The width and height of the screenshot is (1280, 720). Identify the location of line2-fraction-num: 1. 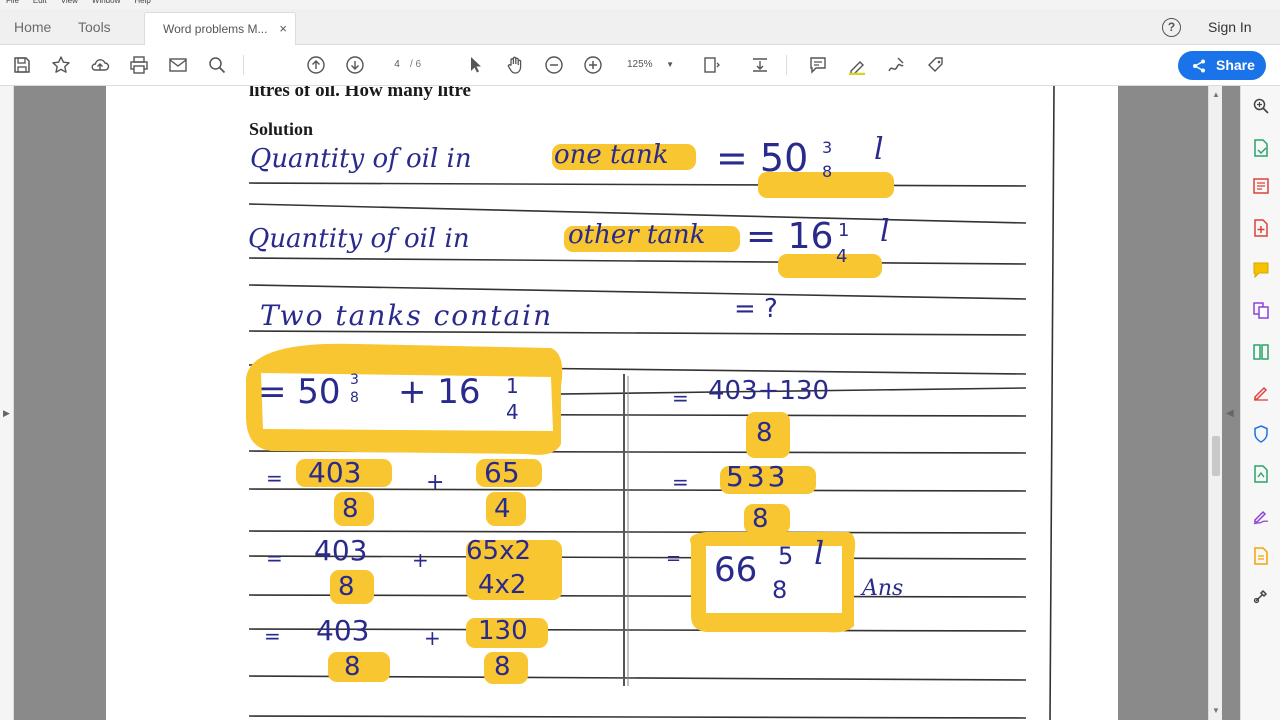
(844, 230).